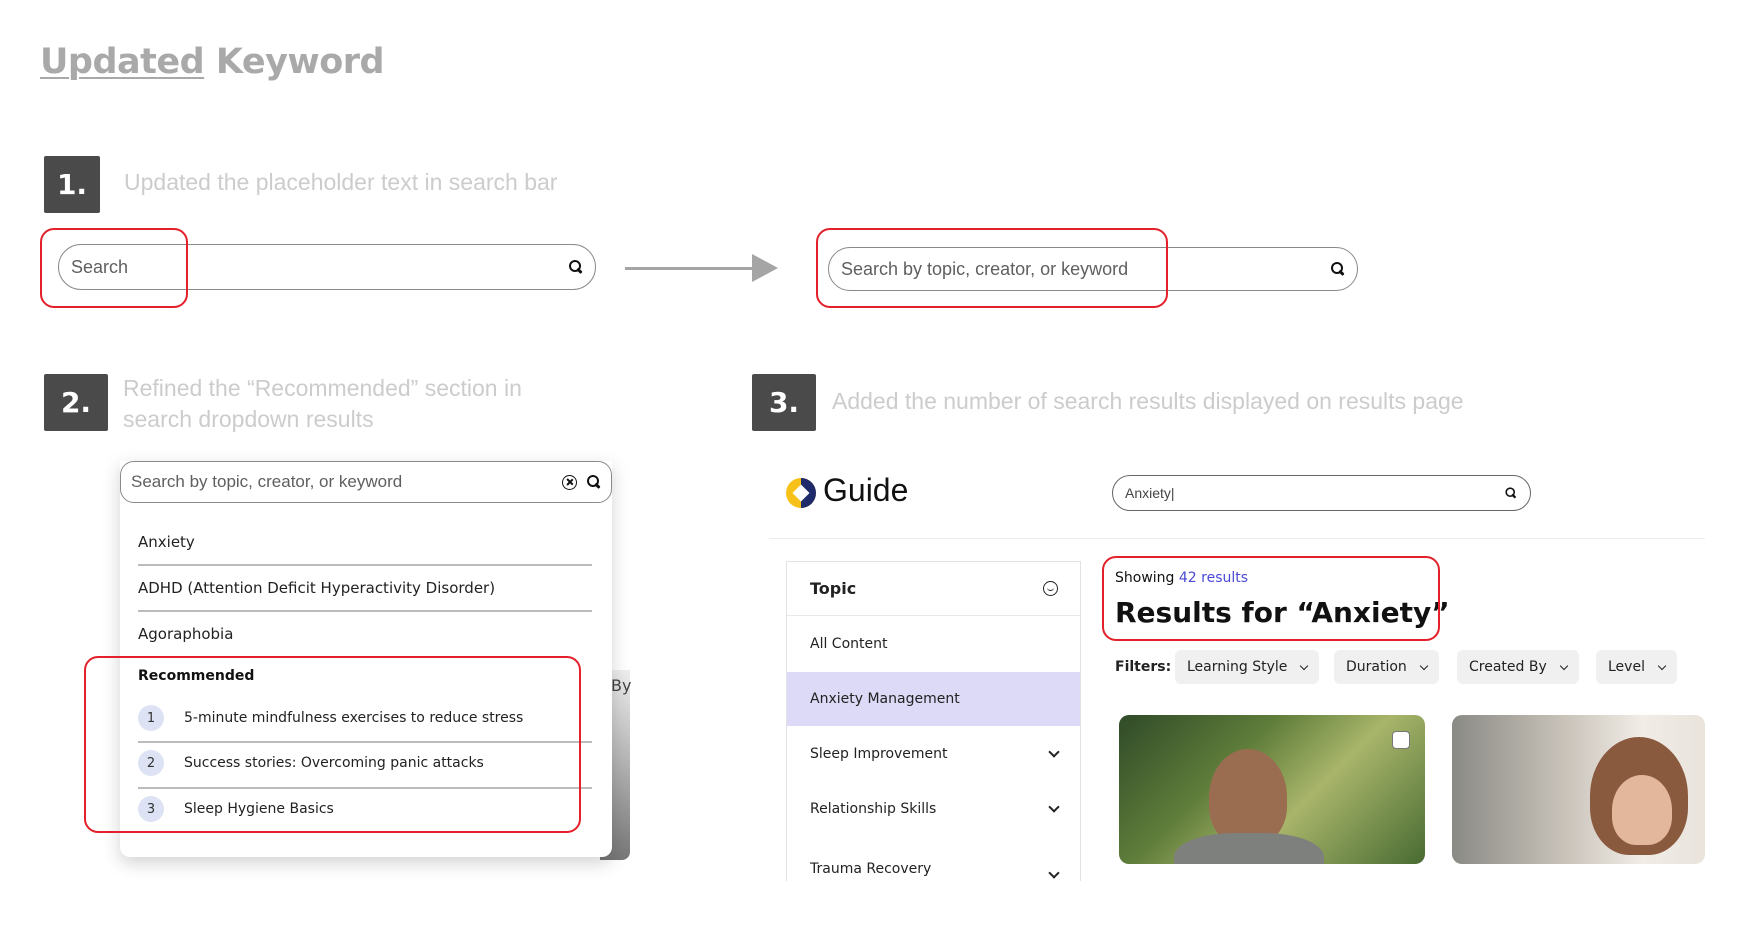 The height and width of the screenshot is (934, 1740). I want to click on app-search-input: Anxiety|, so click(1321, 493).